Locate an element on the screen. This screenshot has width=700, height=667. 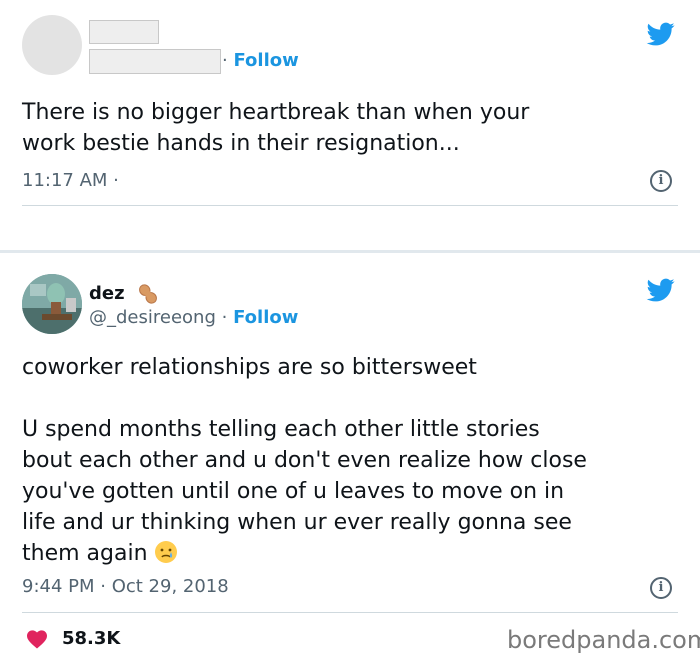
crying-face-icon is located at coordinates (165, 552).